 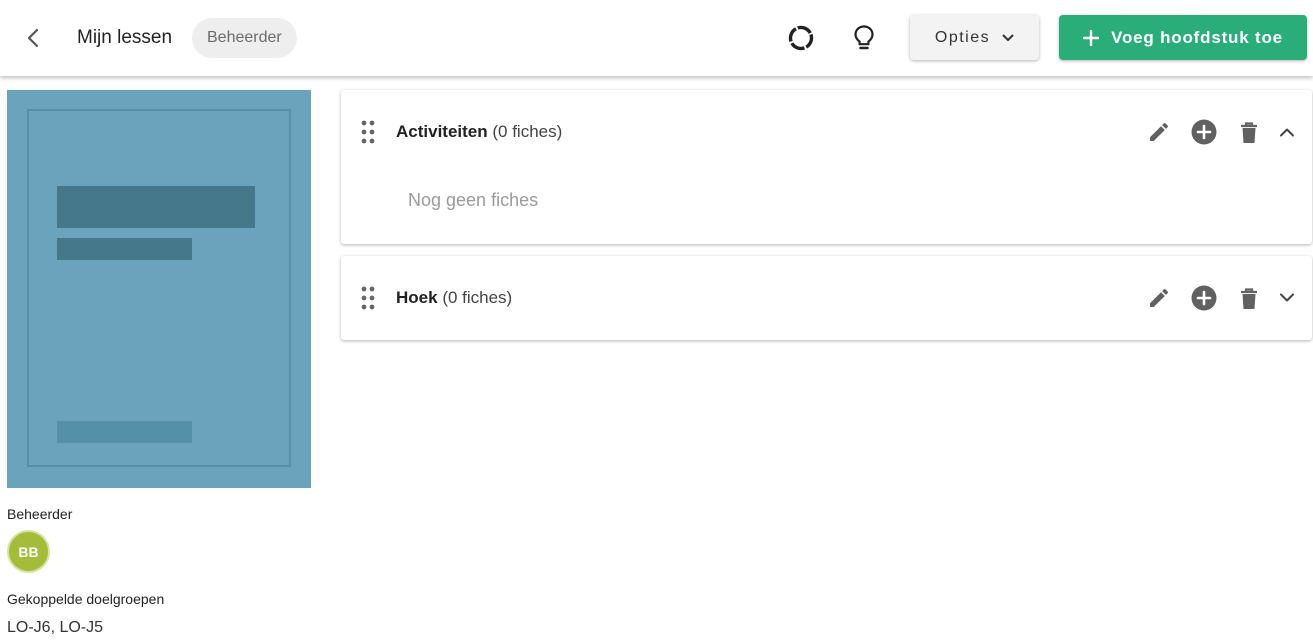 What do you see at coordinates (156, 207) in the screenshot?
I see `cover-title-placeholder` at bounding box center [156, 207].